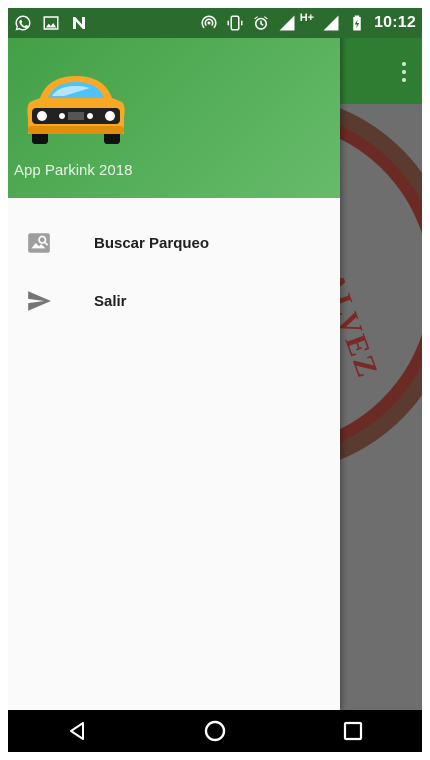  I want to click on app-name: App Parkink 2018, so click(73, 170).